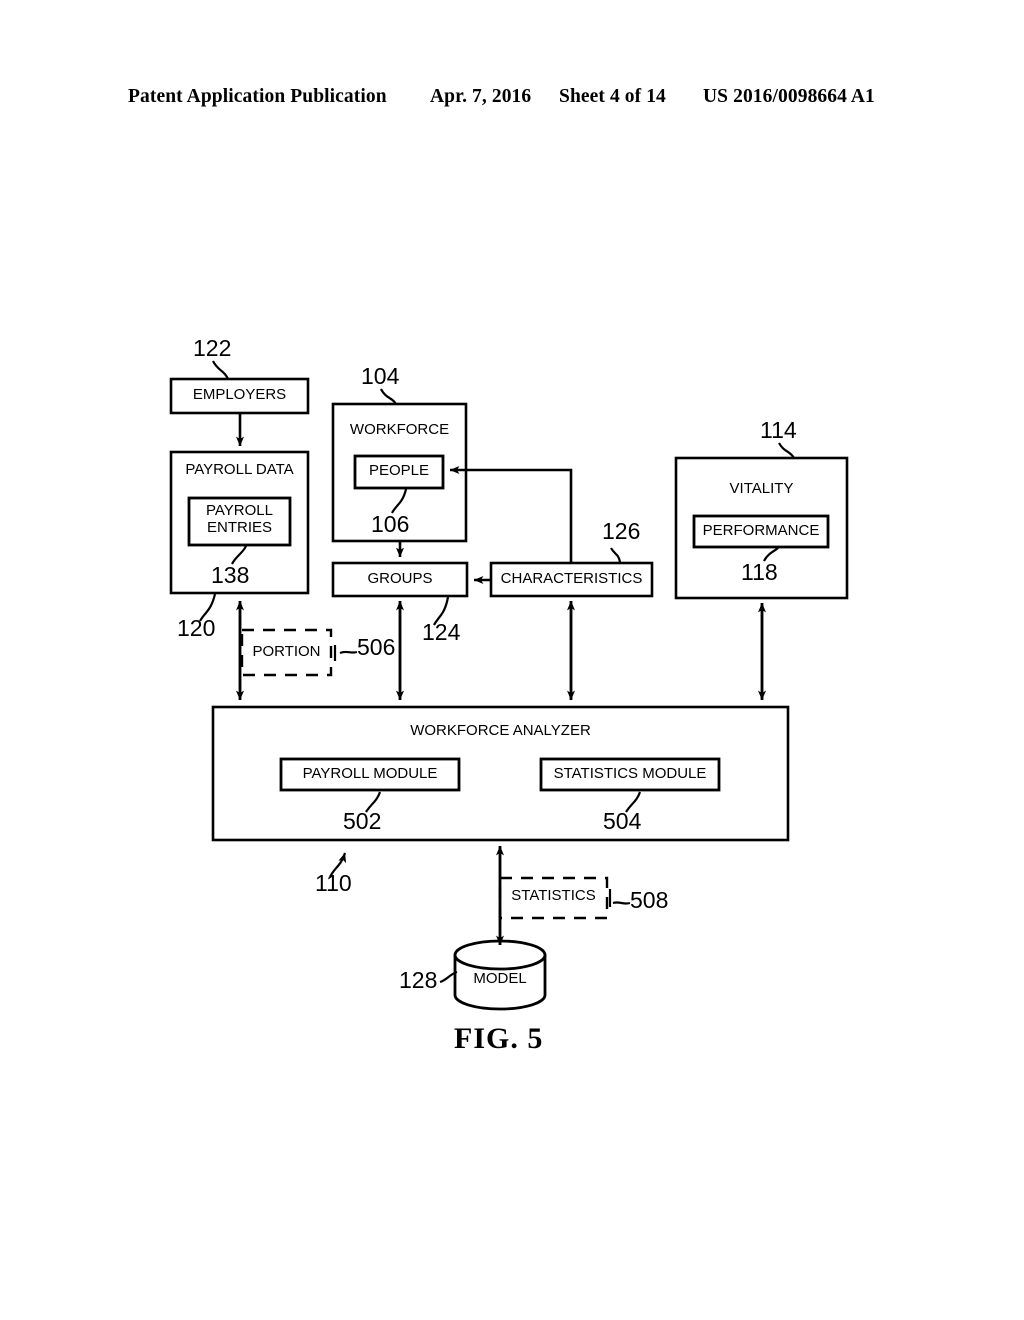 The image size is (1024, 1320). What do you see at coordinates (400, 578) in the screenshot?
I see `label-groups: GROUPS` at bounding box center [400, 578].